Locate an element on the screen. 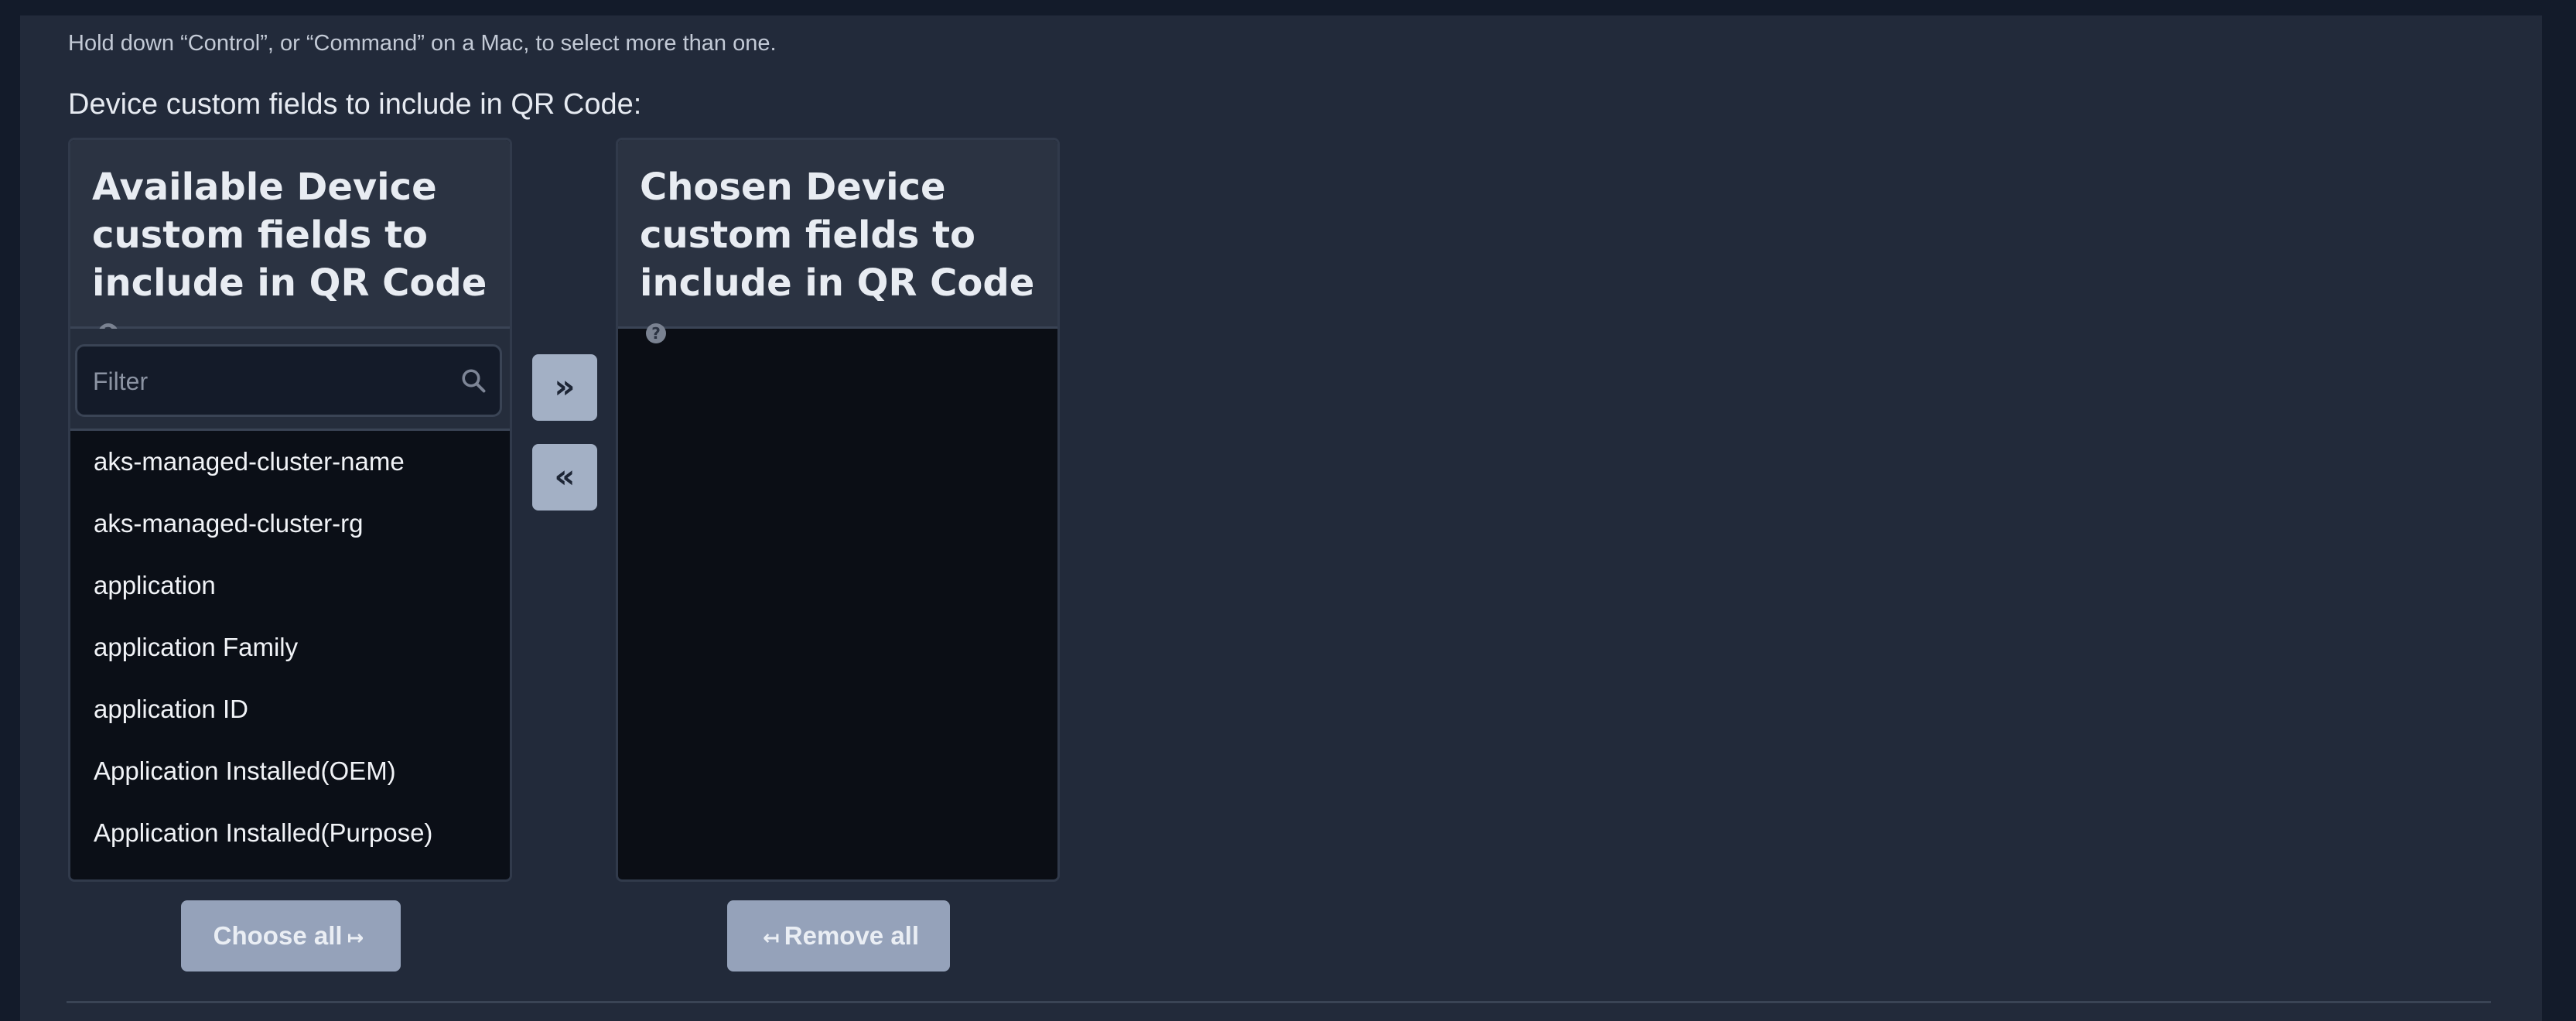 Image resolution: width=2576 pixels, height=1021 pixels. filter-input is located at coordinates (263, 381).